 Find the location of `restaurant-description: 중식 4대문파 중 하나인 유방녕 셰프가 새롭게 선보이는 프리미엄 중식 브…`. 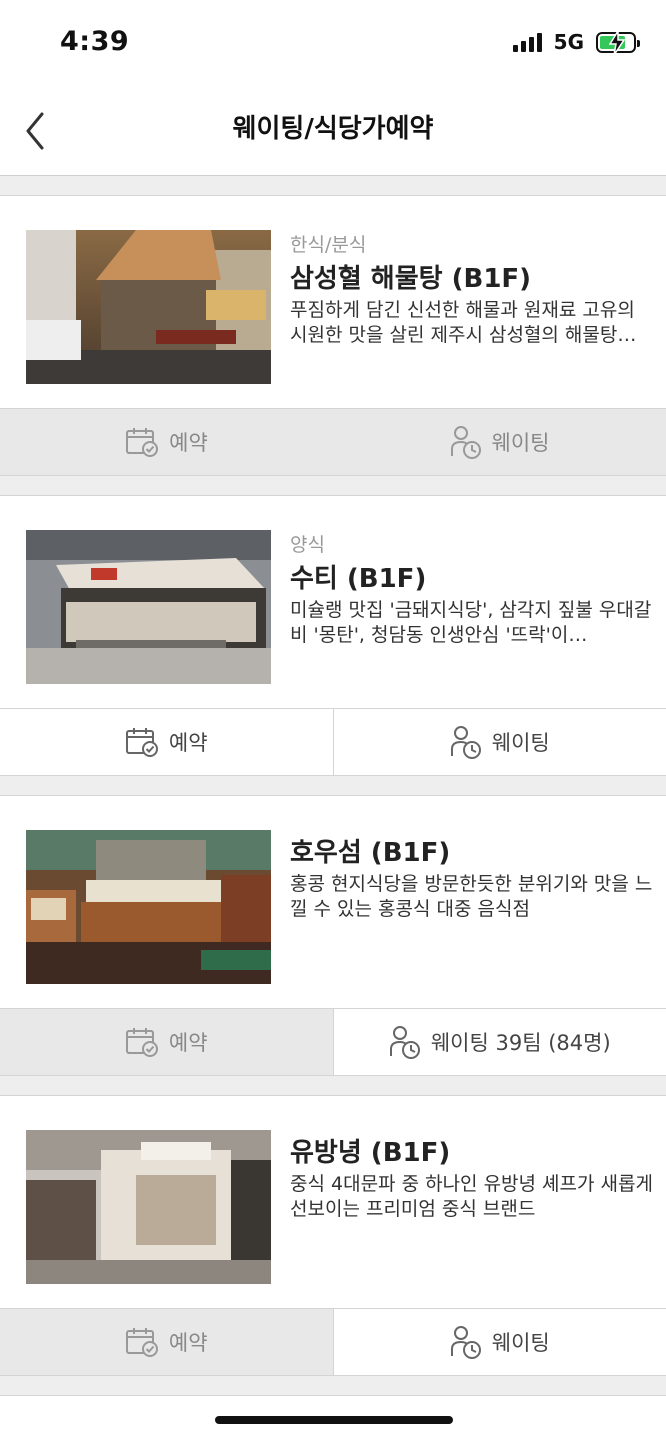

restaurant-description: 중식 4대문파 중 하나인 유방녕 셰프가 새롭게 선보이는 프리미엄 중식 브… is located at coordinates (471, 1196).